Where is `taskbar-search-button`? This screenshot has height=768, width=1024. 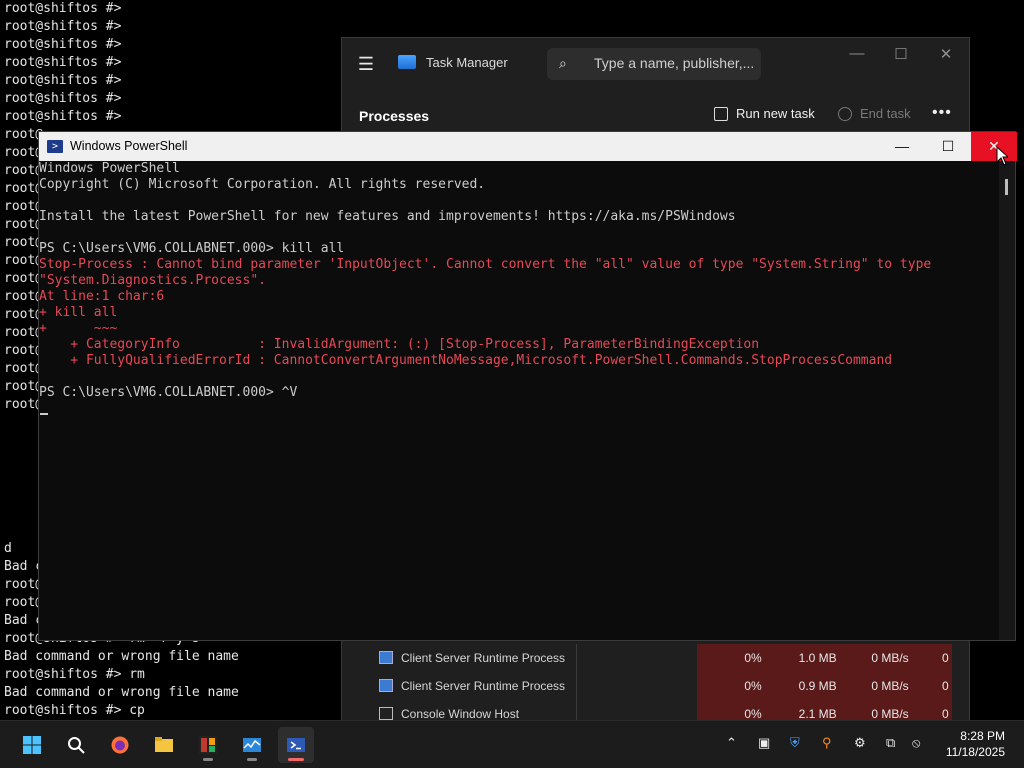 taskbar-search-button is located at coordinates (76, 745).